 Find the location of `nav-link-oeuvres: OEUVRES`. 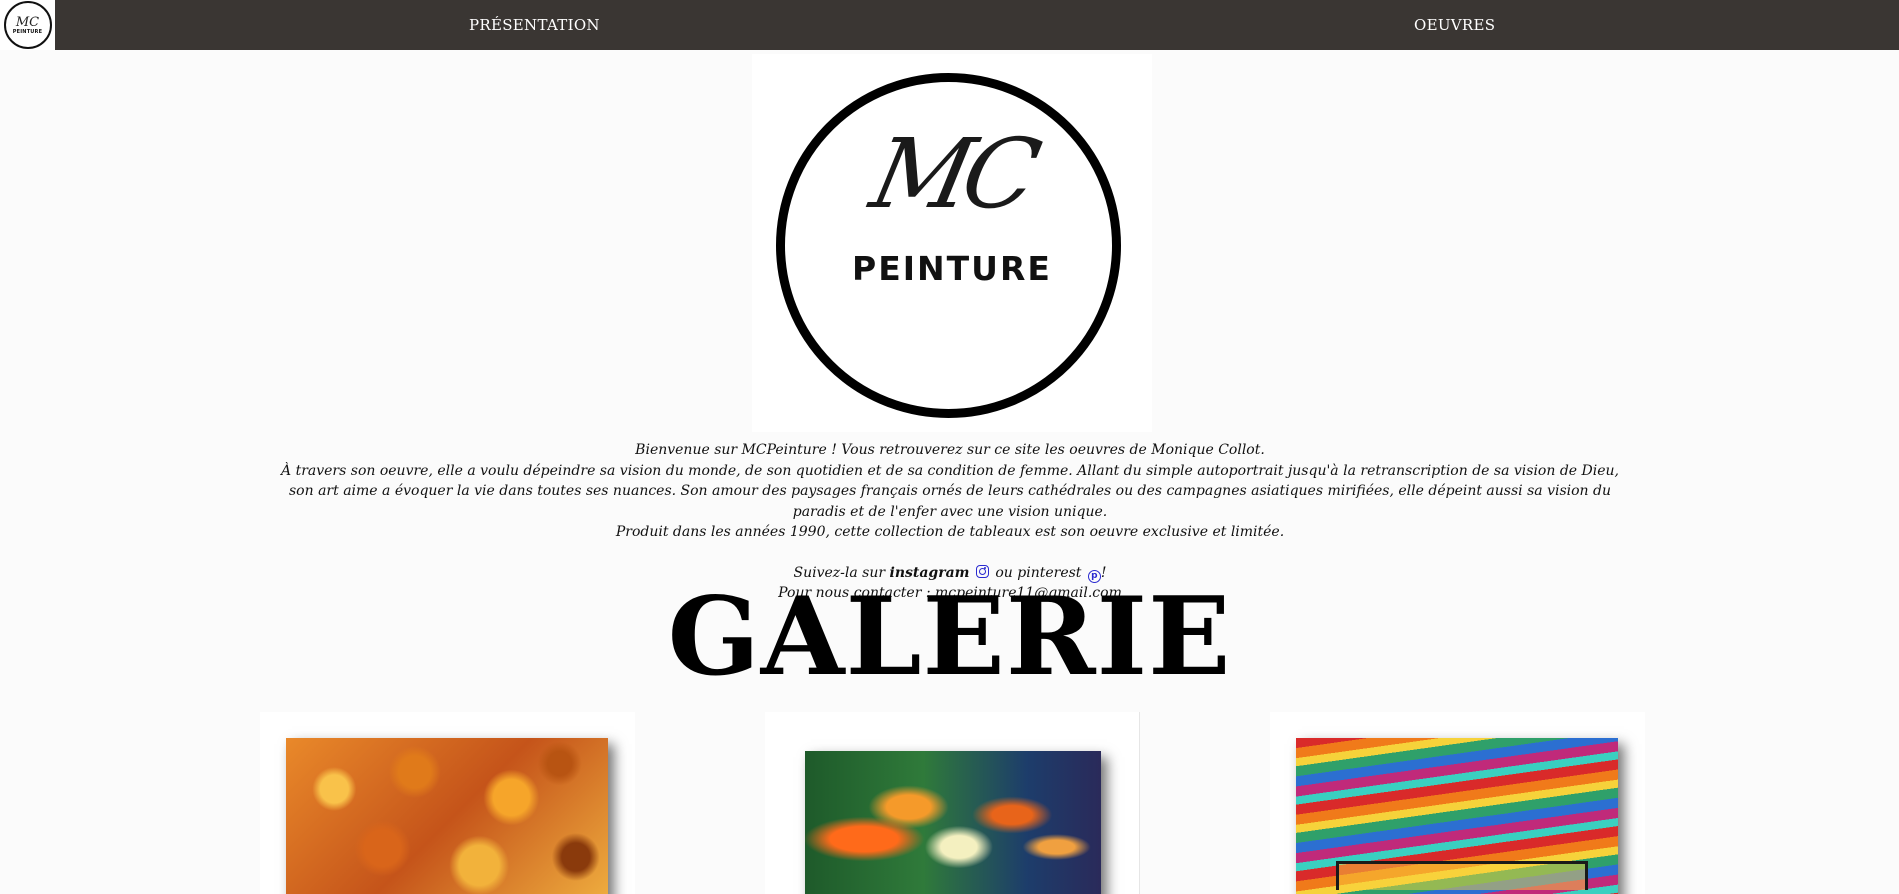

nav-link-oeuvres: OEUVRES is located at coordinates (1454, 25).